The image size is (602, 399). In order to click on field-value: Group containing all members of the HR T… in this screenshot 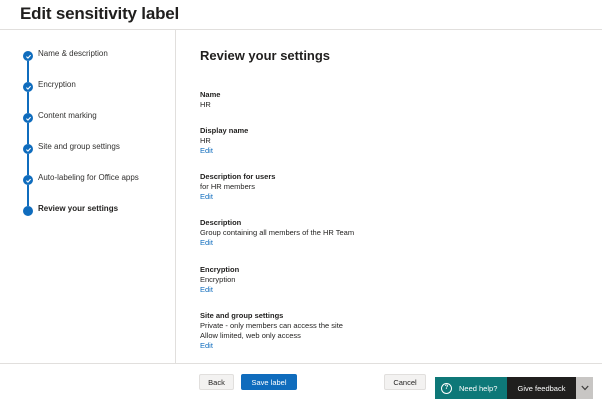, I will do `click(277, 232)`.